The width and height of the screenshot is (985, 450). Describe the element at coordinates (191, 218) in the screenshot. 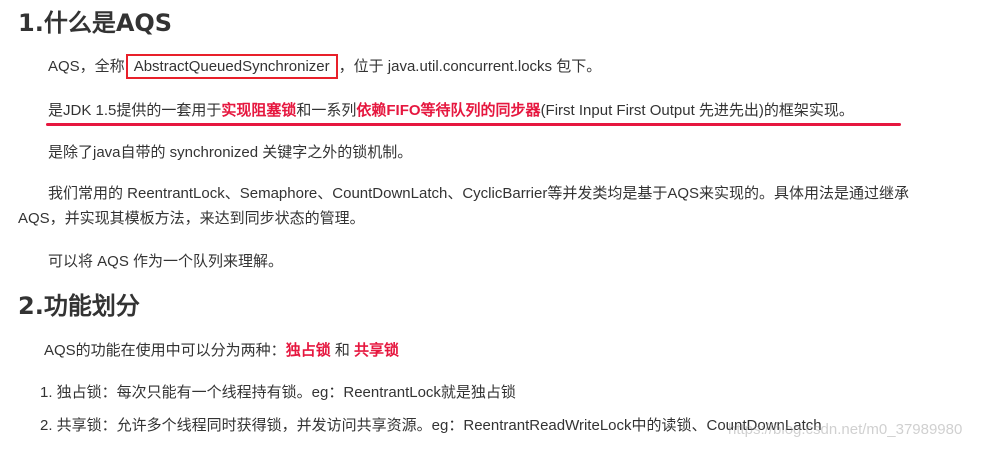

I see `paragraph-common-classes-line-2: AQS，并实现其模板方法，来达到同步状态的管理。` at that location.